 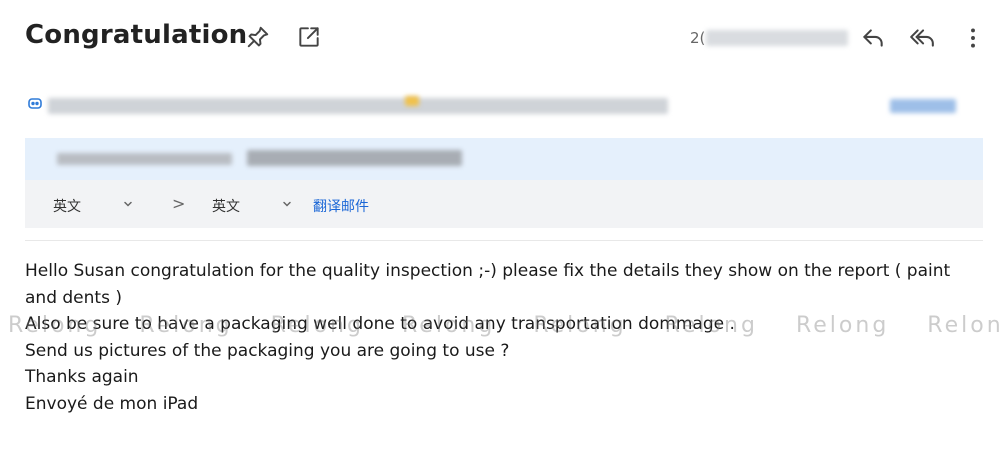 I want to click on translate-direction-arrow: >, so click(x=179, y=203).